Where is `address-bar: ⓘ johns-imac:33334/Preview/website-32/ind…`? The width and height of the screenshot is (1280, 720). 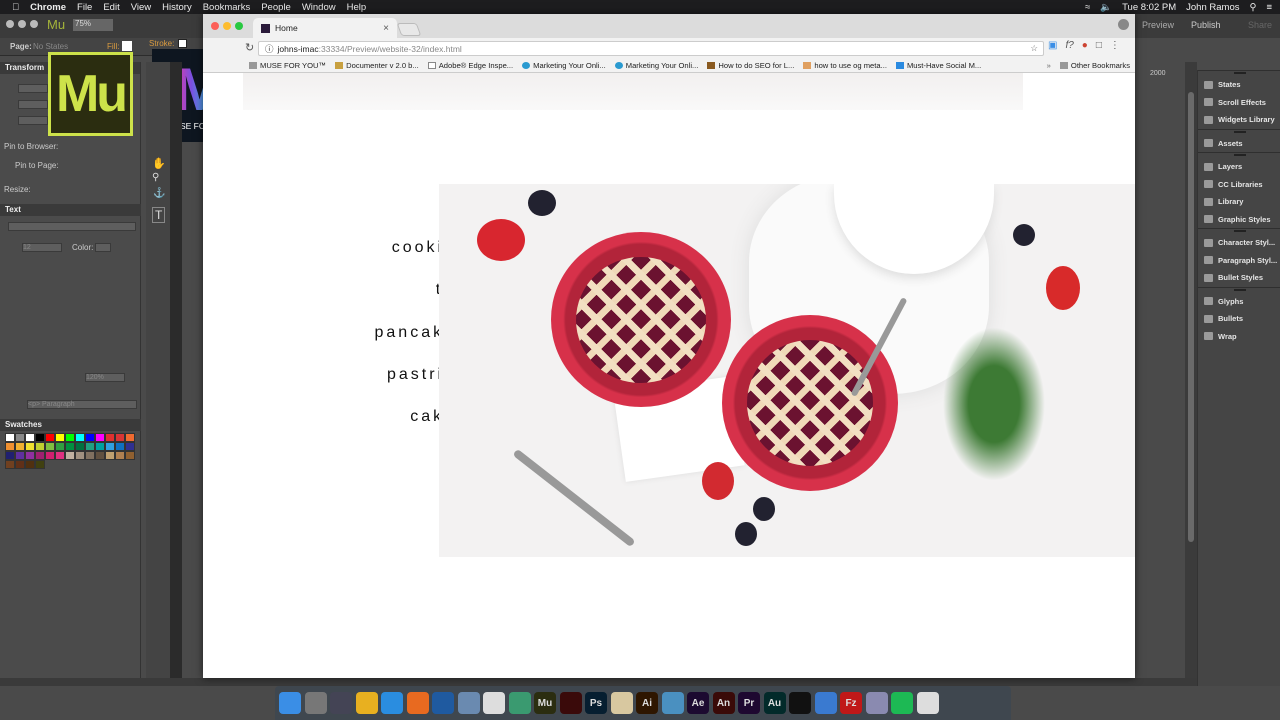 address-bar: ⓘ johns-imac:33334/Preview/website-32/ind… is located at coordinates (651, 48).